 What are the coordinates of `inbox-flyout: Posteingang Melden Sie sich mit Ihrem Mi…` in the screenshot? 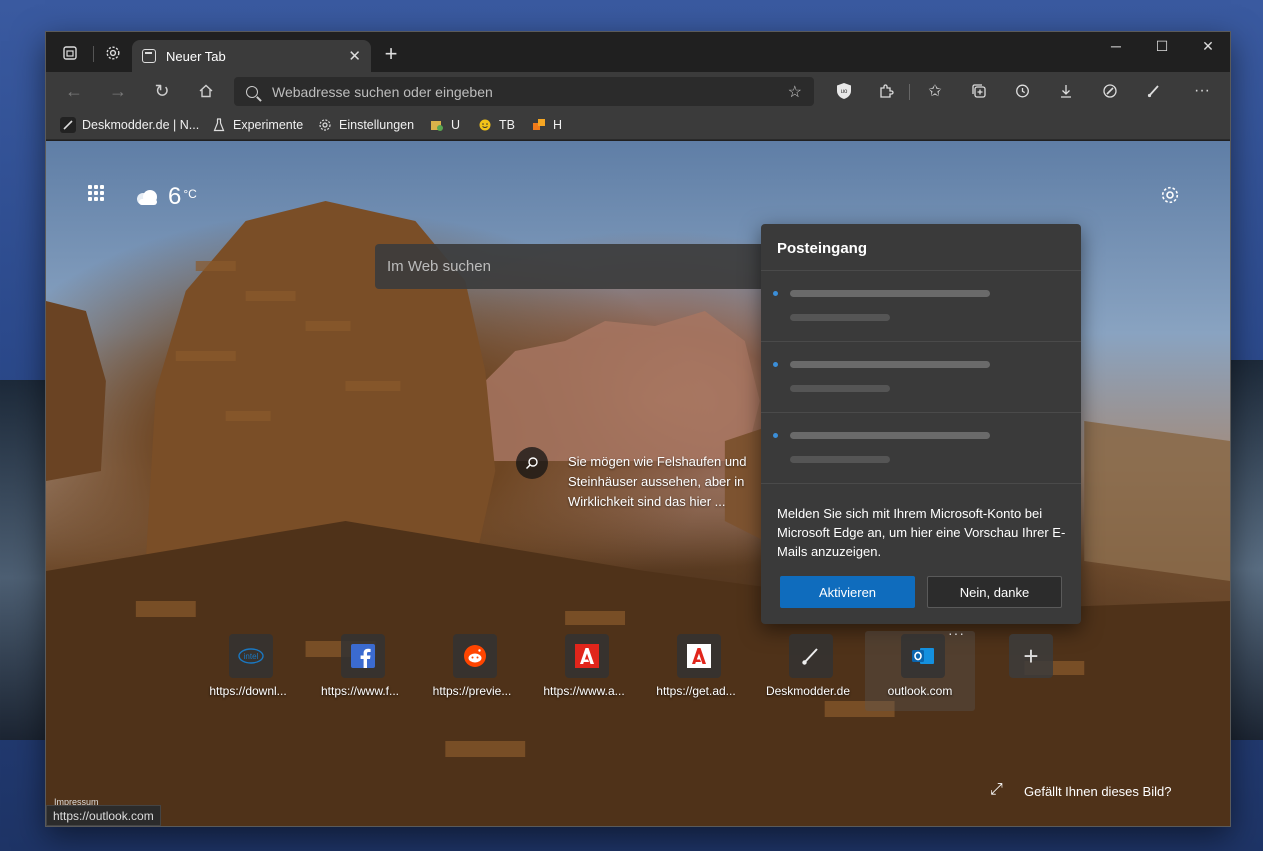 It's located at (921, 424).